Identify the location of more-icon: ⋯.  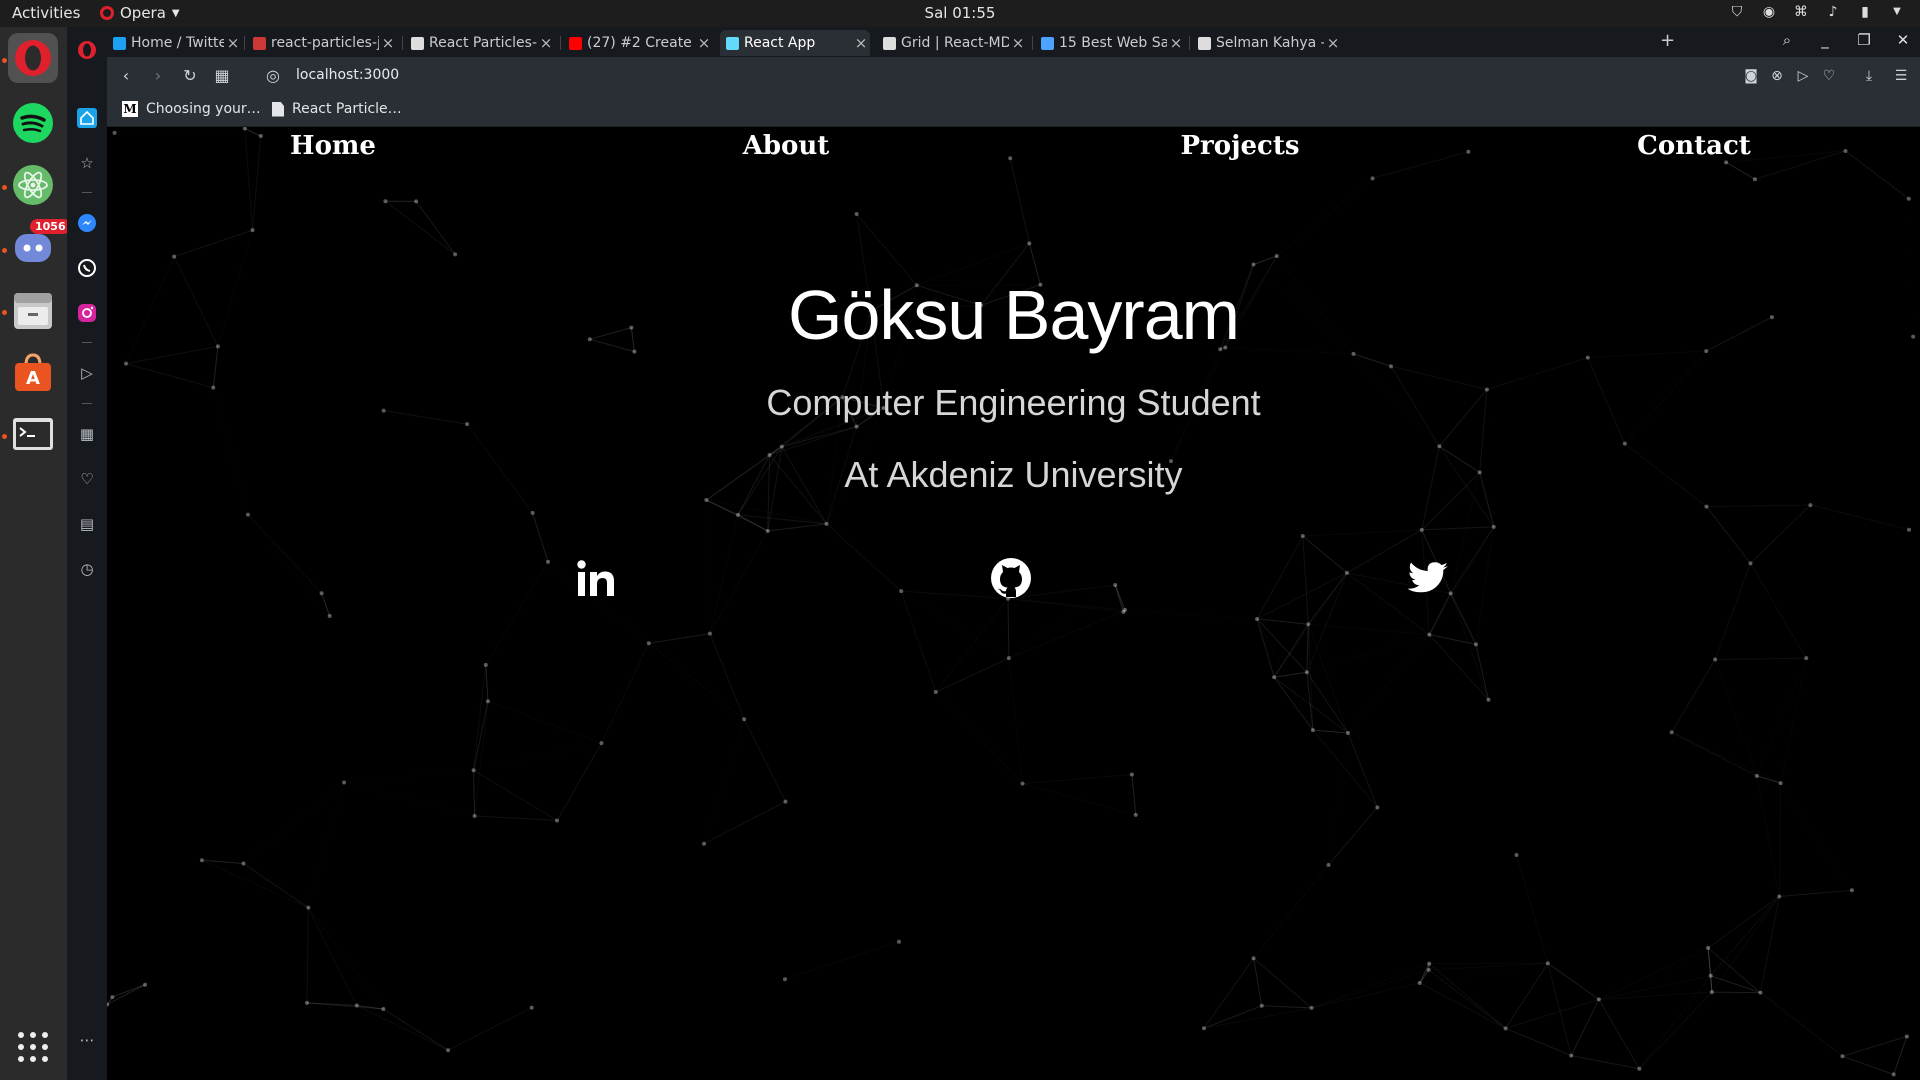
(87, 1040).